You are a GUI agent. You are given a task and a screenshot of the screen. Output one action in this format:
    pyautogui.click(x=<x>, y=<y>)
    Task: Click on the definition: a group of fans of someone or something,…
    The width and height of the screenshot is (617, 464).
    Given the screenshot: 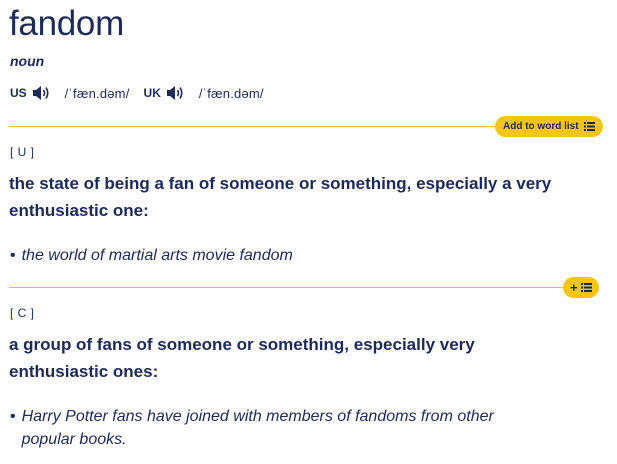 What is the action you would take?
    pyautogui.click(x=242, y=358)
    